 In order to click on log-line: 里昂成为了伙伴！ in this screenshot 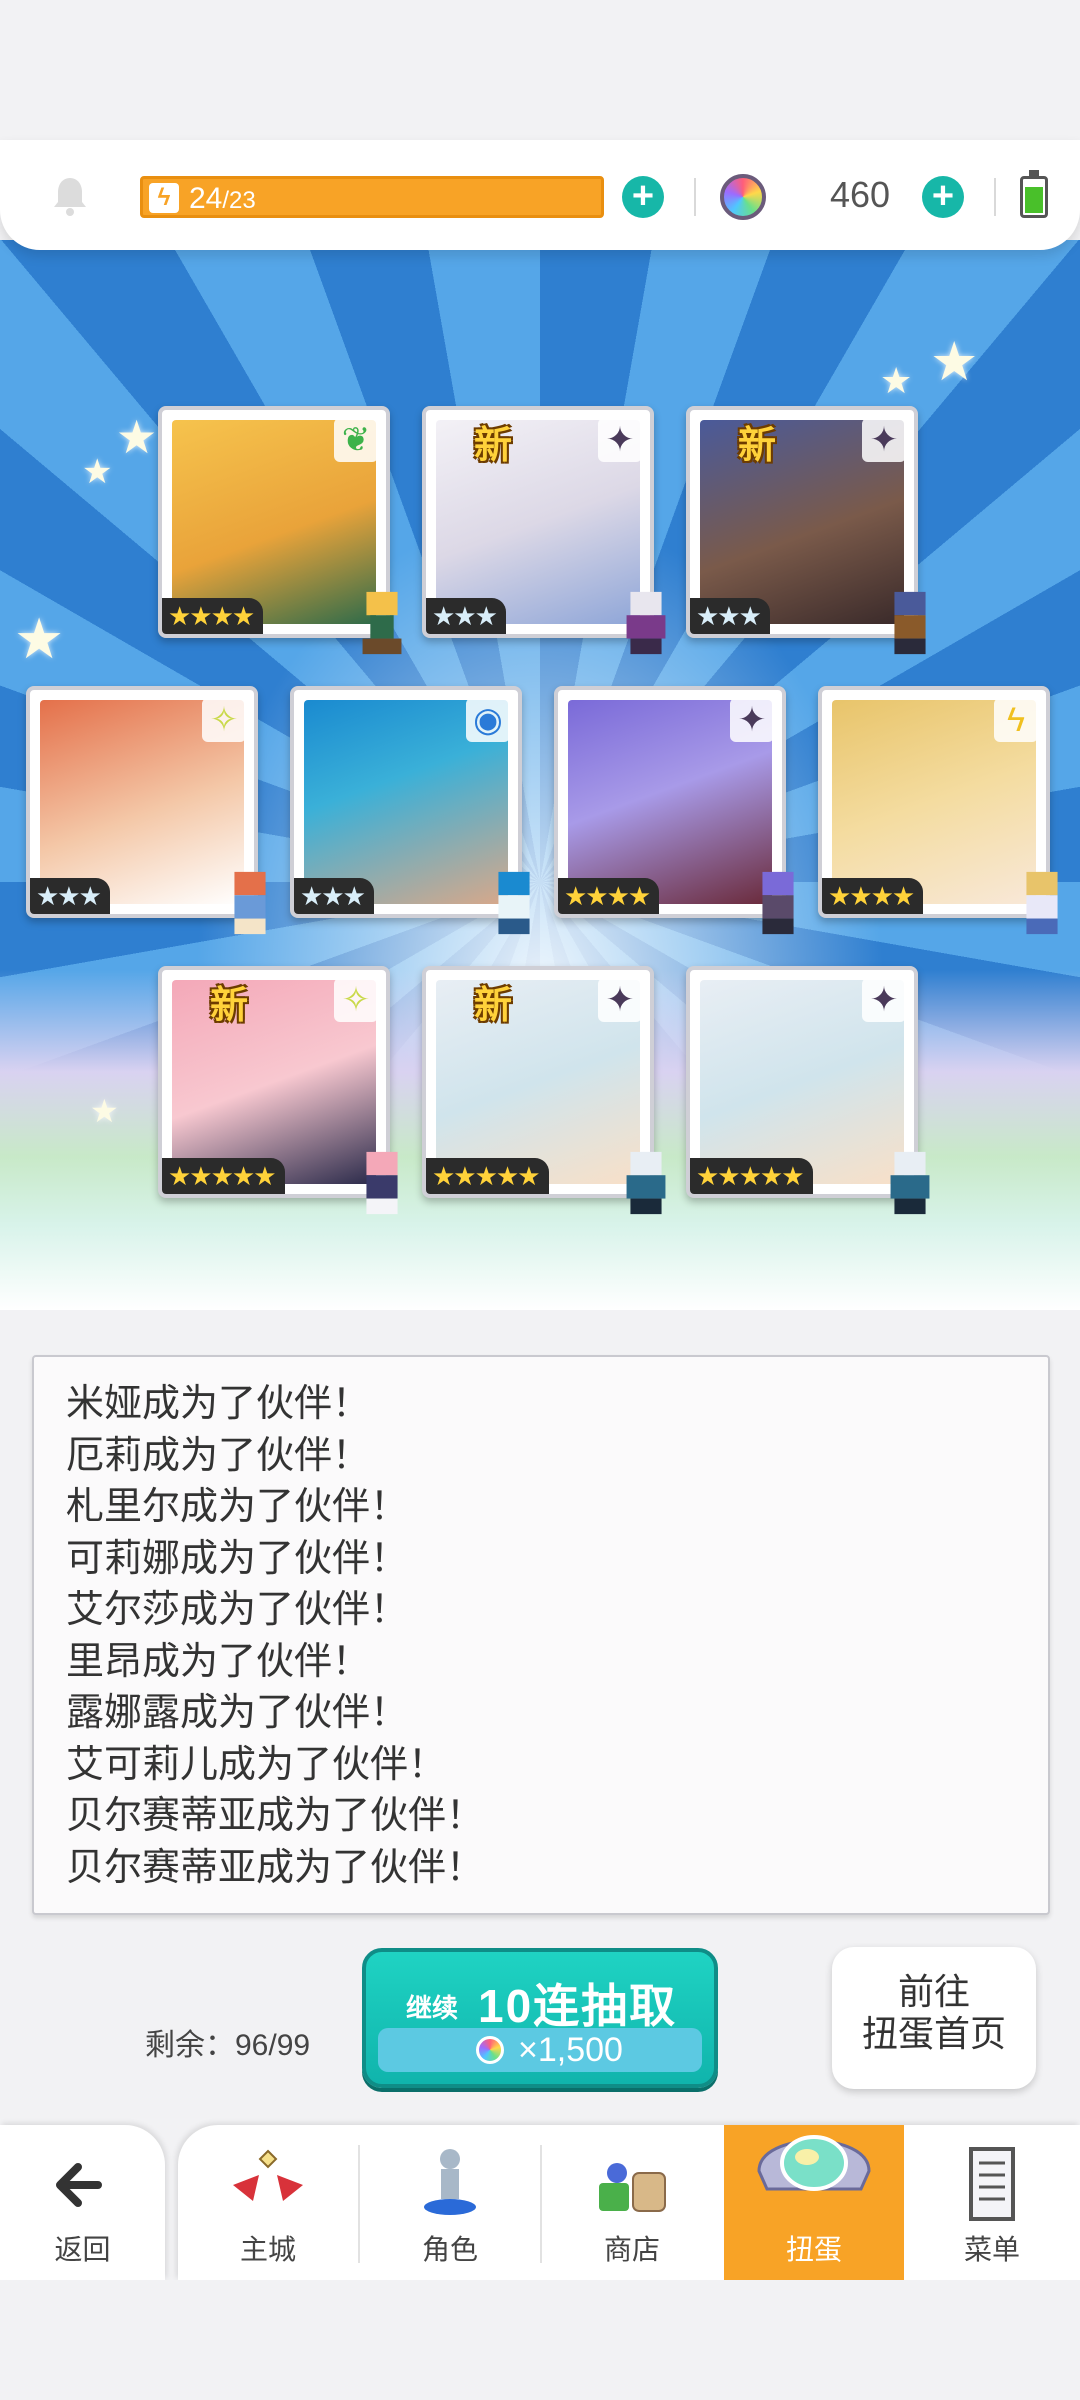, I will do `click(218, 1661)`.